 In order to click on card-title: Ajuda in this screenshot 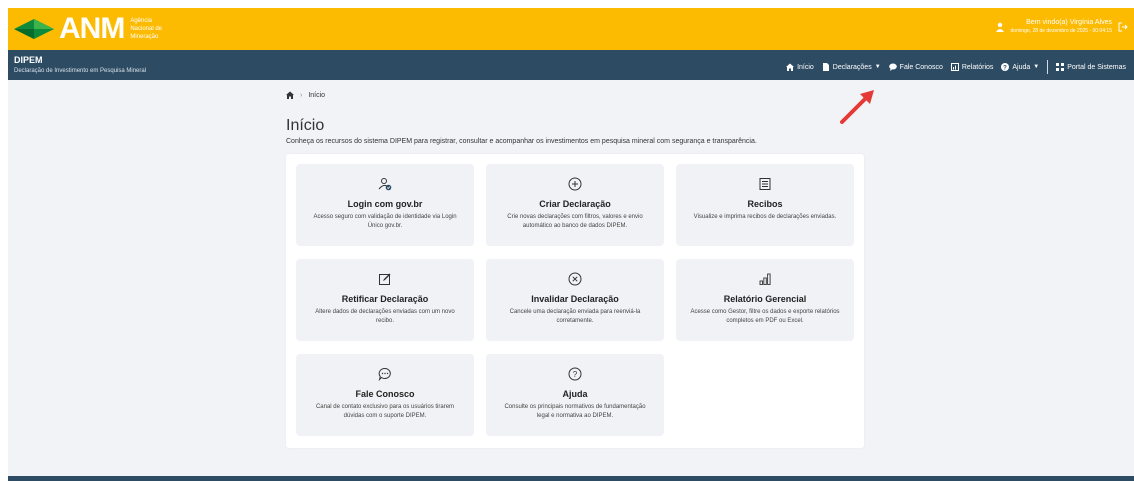, I will do `click(575, 394)`.